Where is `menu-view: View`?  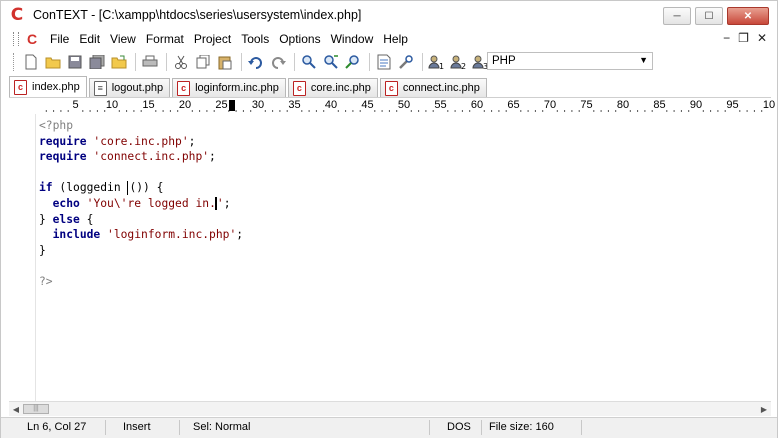 menu-view: View is located at coordinates (123, 39).